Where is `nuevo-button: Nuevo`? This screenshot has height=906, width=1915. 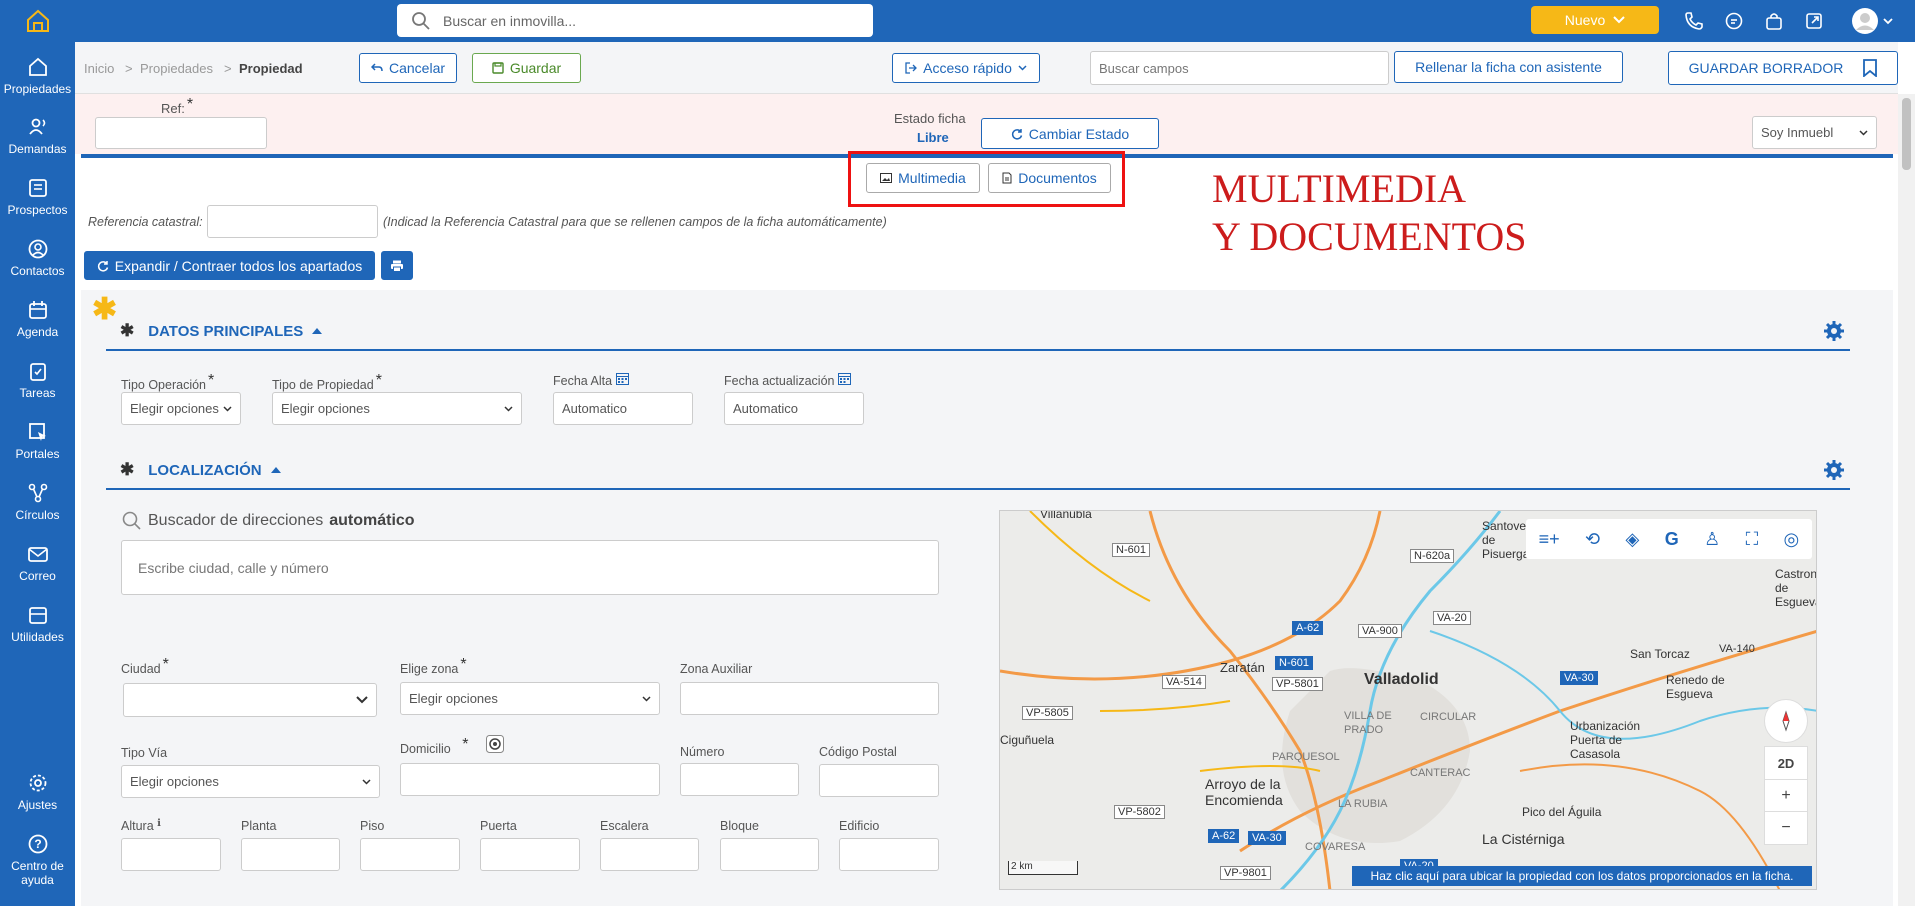
nuevo-button: Nuevo is located at coordinates (1595, 20).